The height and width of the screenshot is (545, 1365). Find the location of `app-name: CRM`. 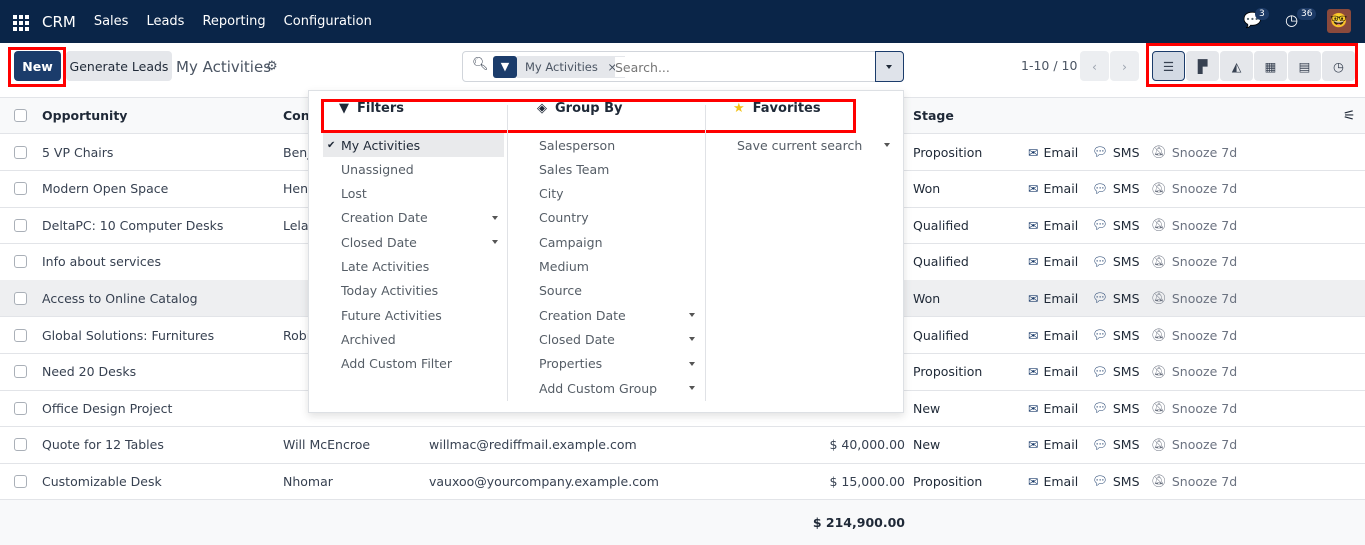

app-name: CRM is located at coordinates (59, 22).